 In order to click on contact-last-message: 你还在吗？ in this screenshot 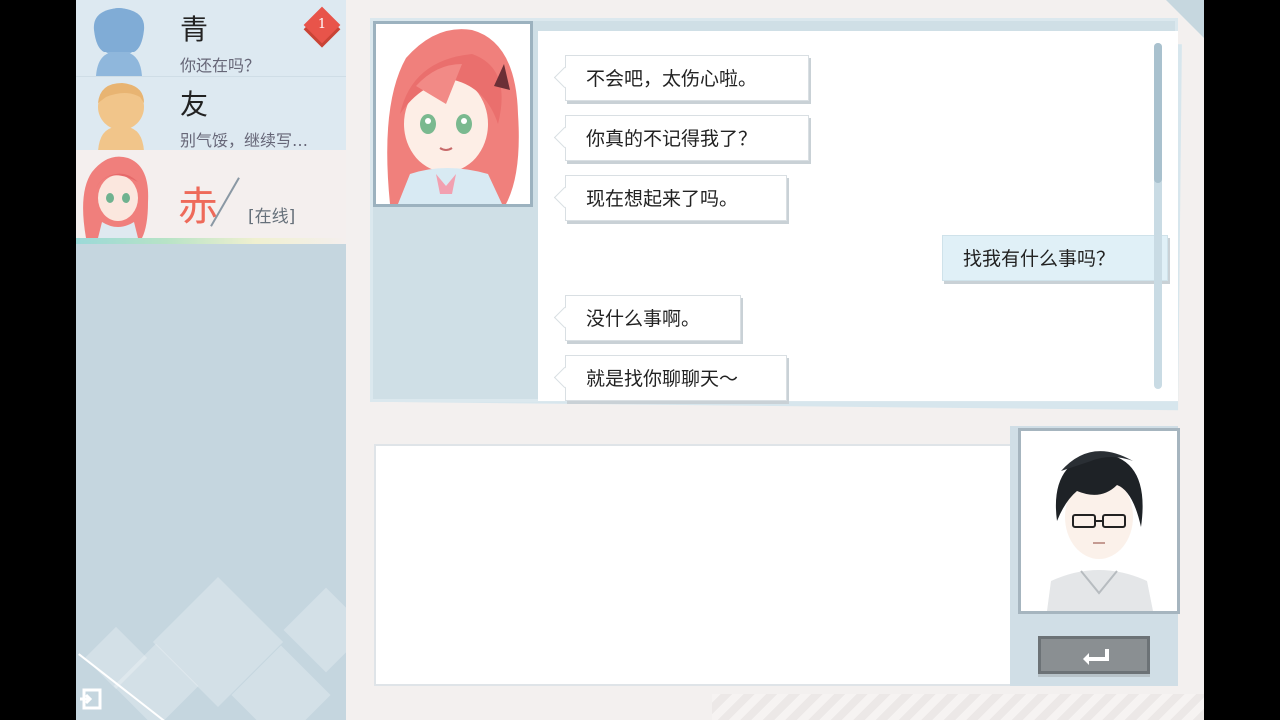, I will do `click(220, 65)`.